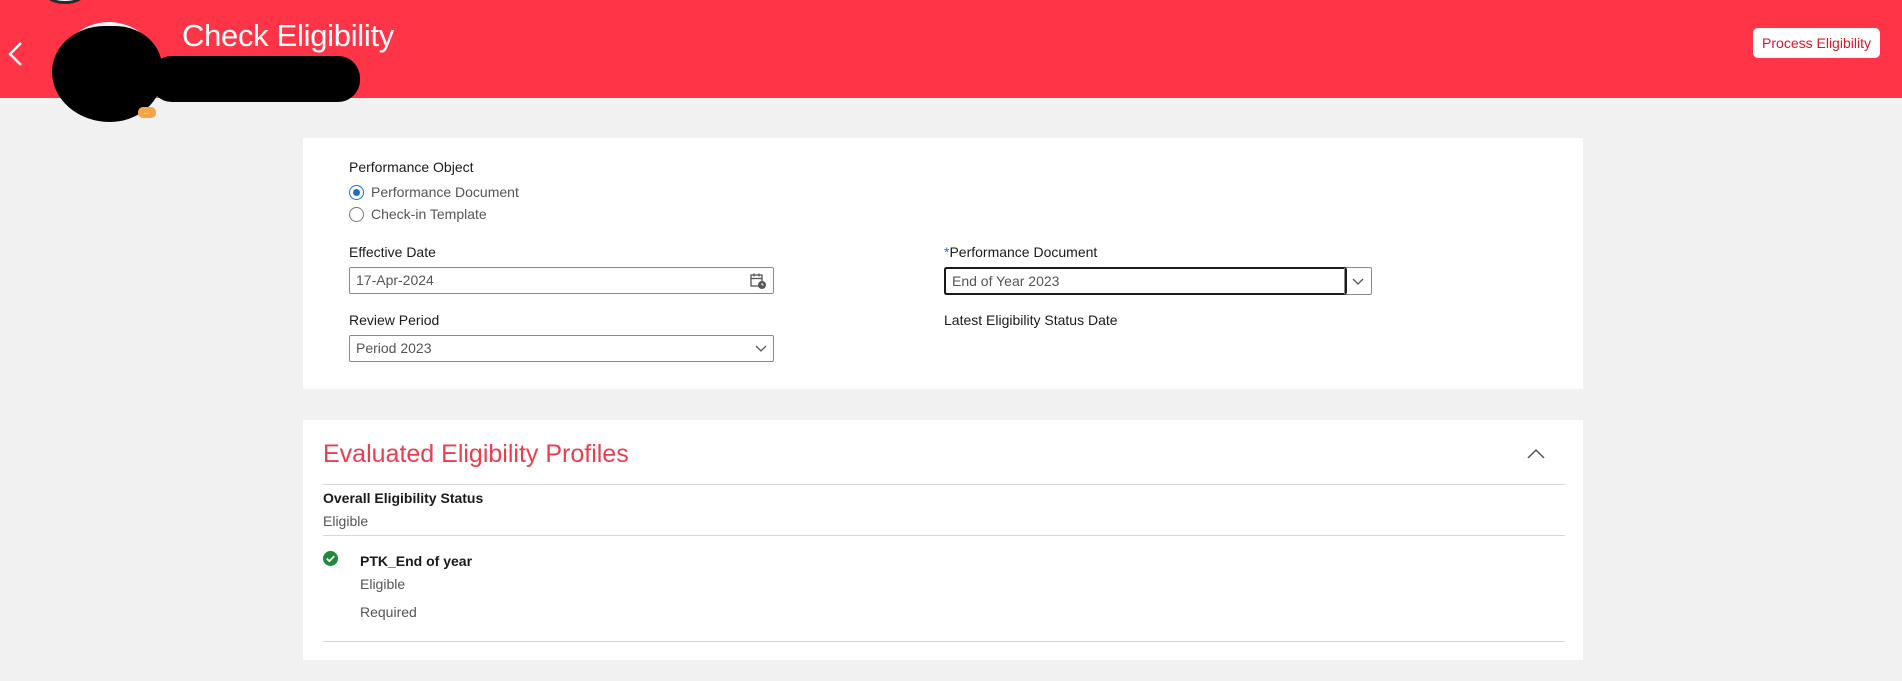 The image size is (1902, 681). I want to click on profile-status: Eligible, so click(383, 584).